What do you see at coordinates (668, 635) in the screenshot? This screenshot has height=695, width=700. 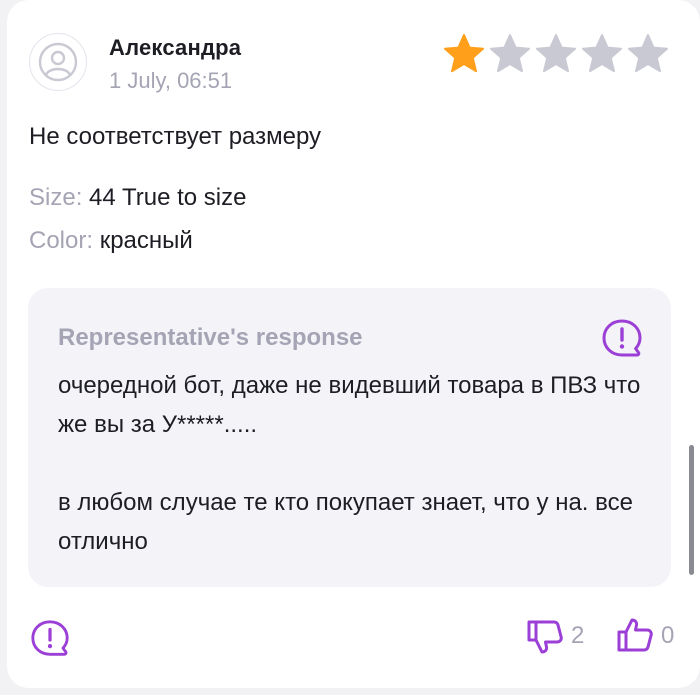 I see `like-count: 0` at bounding box center [668, 635].